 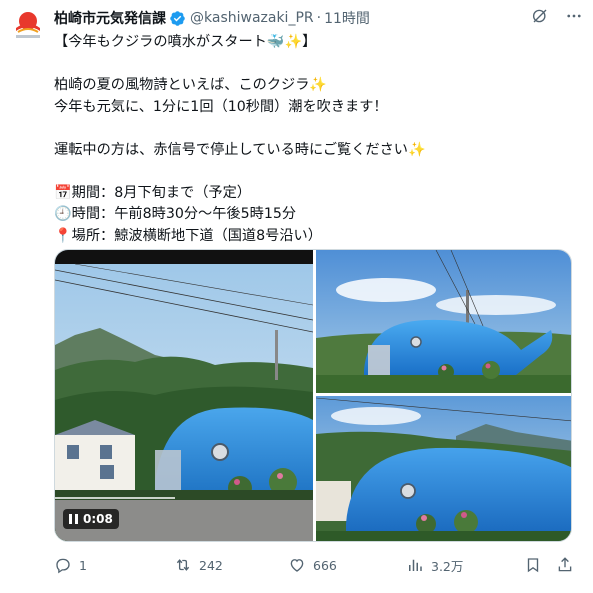 I want to click on verified-badge-icon, so click(x=177, y=18).